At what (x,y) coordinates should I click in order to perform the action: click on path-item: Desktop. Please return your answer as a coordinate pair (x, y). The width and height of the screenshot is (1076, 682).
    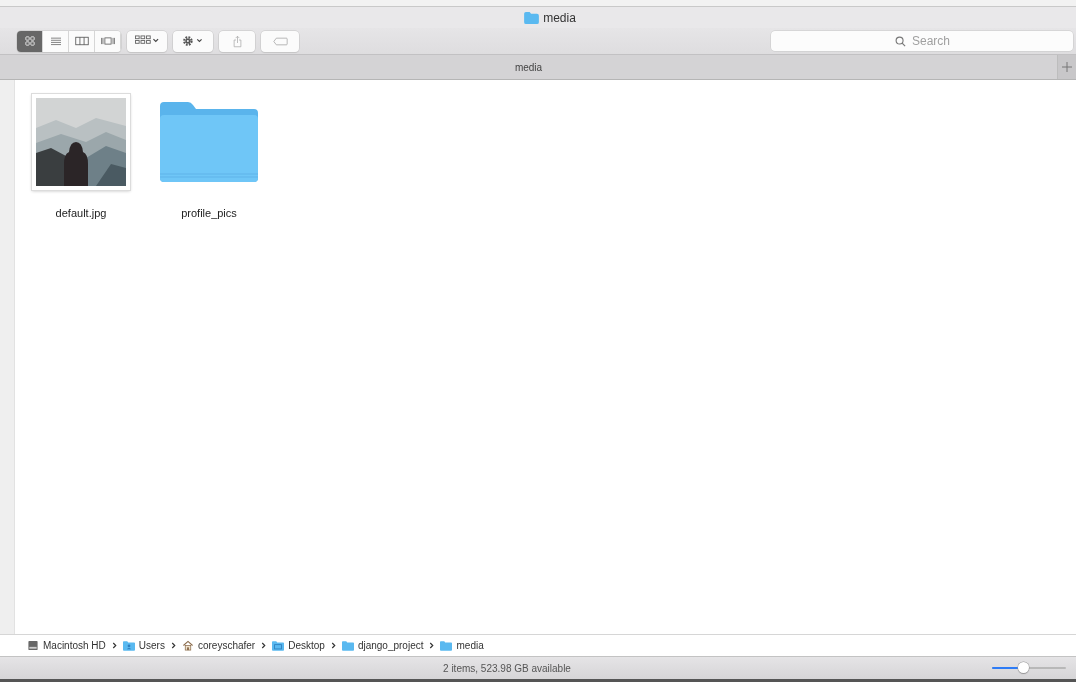
    Looking at the image, I should click on (298, 645).